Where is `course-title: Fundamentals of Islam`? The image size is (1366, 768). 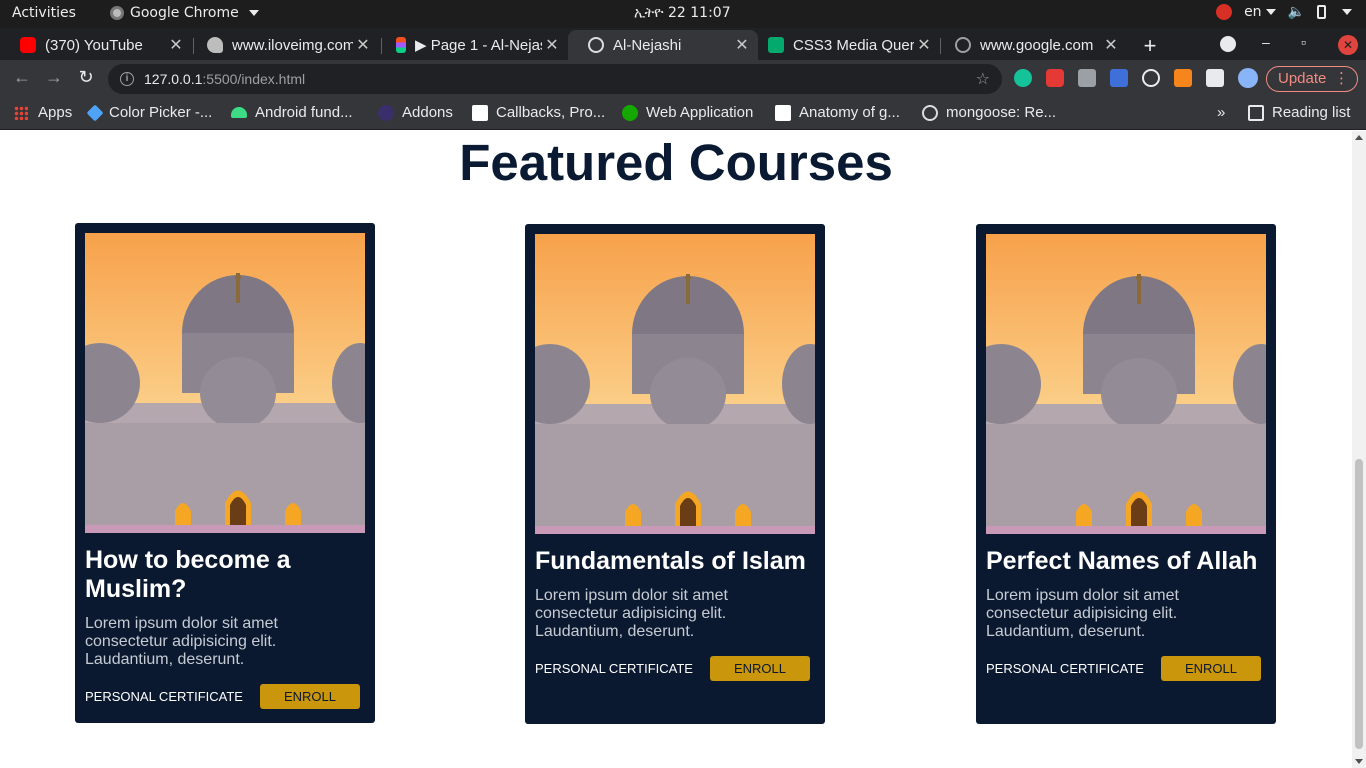
course-title: Fundamentals of Islam is located at coordinates (670, 561).